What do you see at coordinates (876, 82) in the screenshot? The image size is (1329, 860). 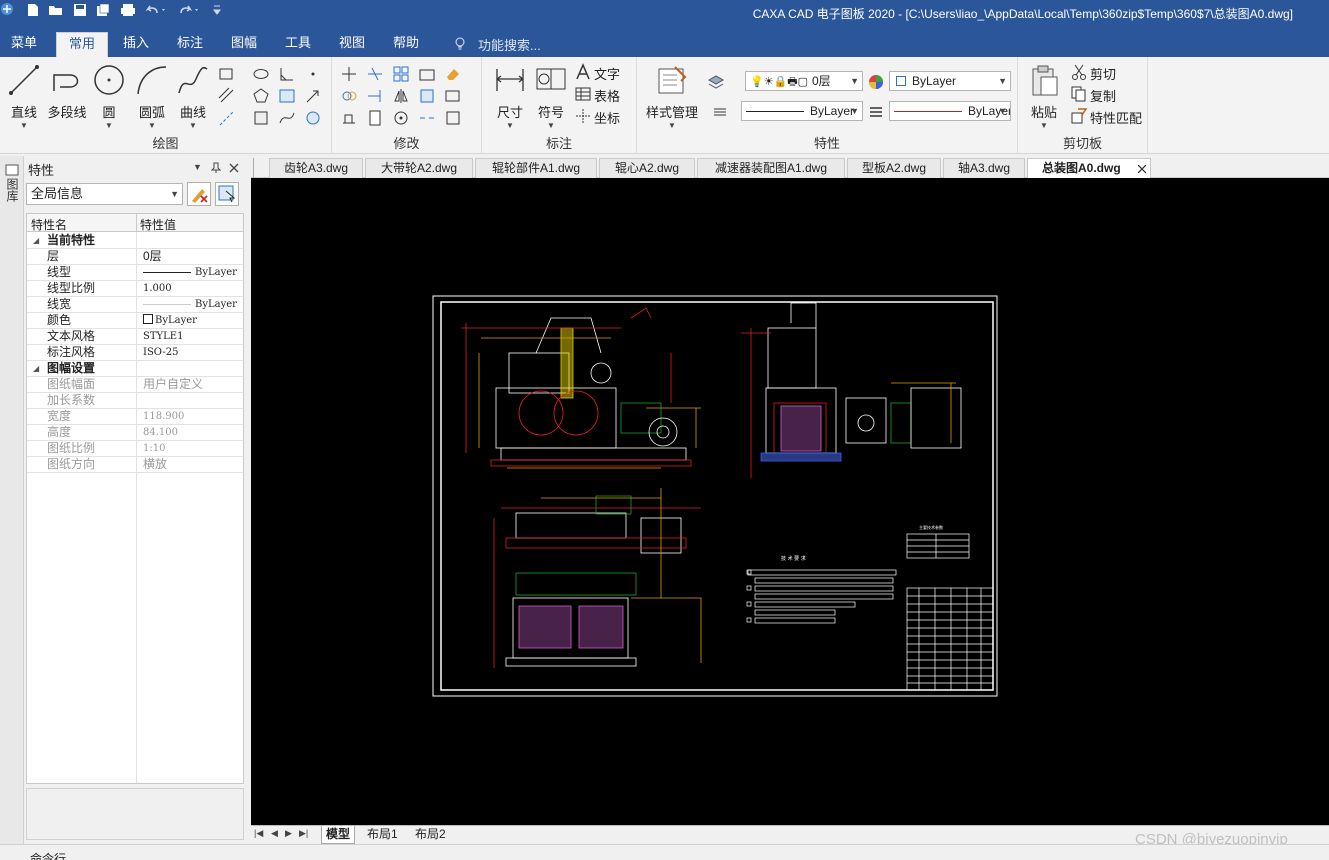 I see `color-wheel-icon` at bounding box center [876, 82].